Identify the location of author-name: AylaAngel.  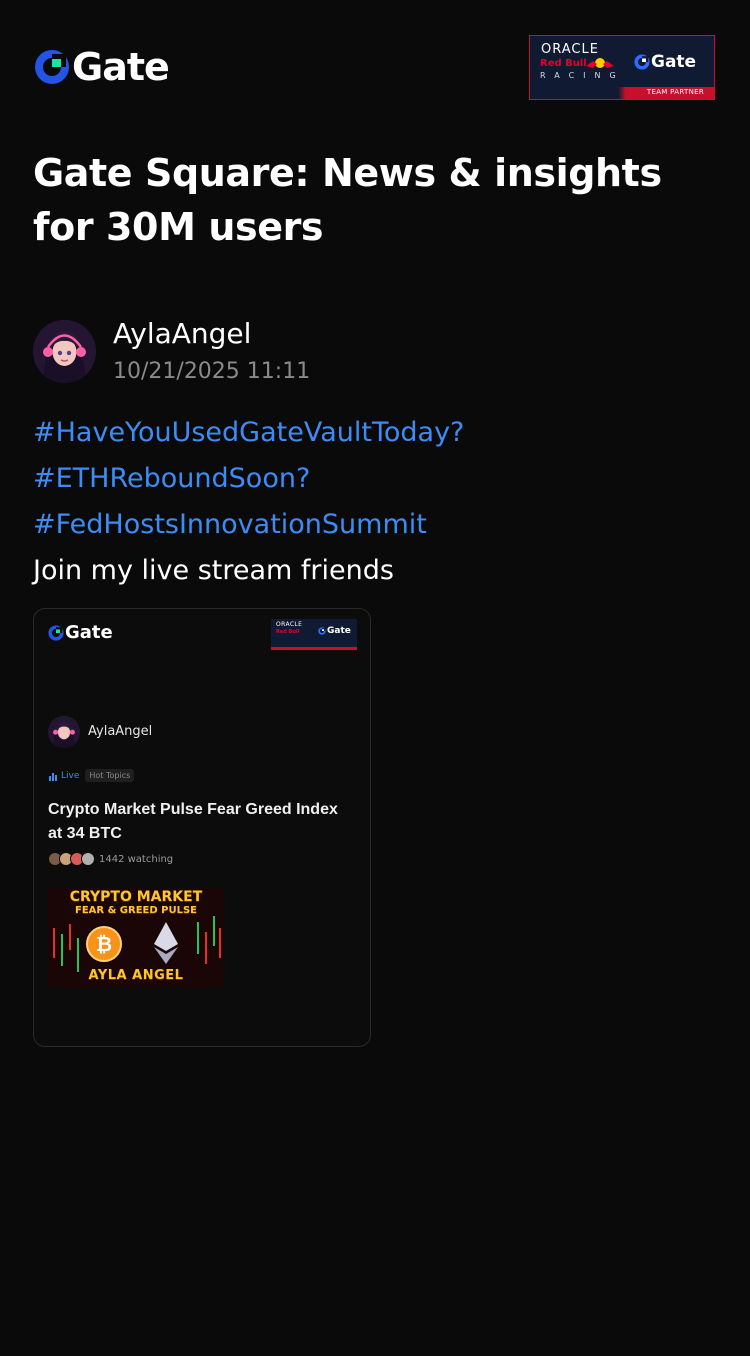
(182, 334).